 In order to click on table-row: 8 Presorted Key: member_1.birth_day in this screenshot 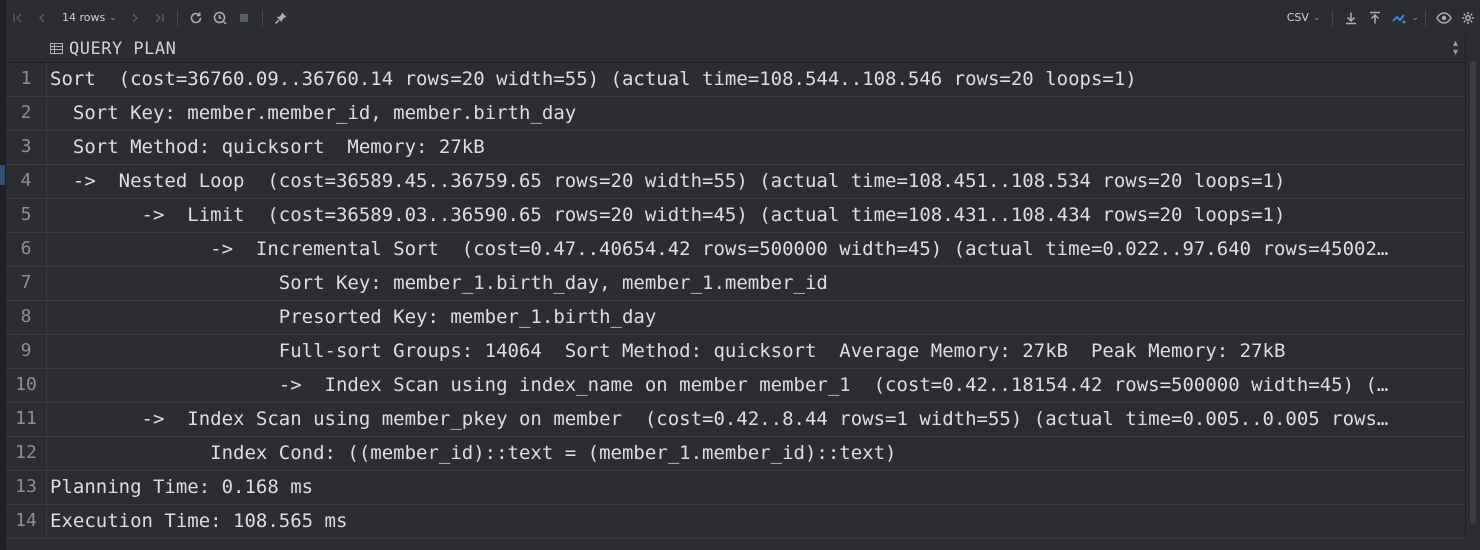, I will do `click(736, 317)`.